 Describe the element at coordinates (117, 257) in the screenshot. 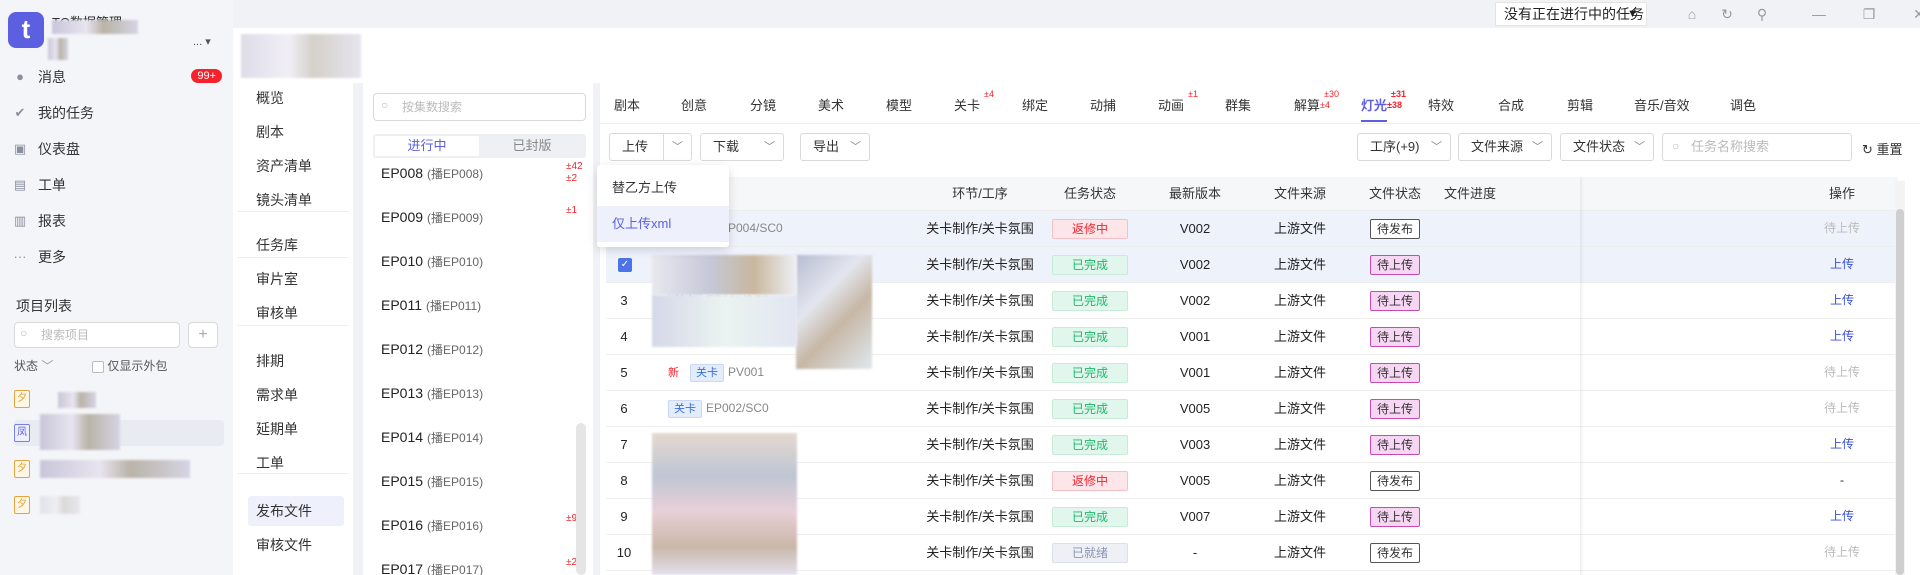

I see `nav-item-5: ··· 更多` at that location.